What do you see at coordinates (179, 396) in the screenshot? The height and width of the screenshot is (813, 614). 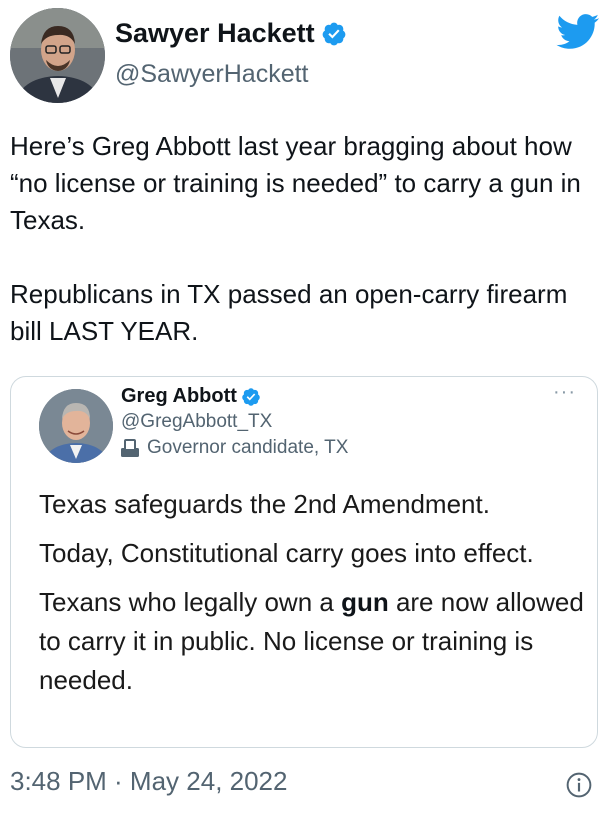 I see `quoted-author-name: Greg Abbott` at bounding box center [179, 396].